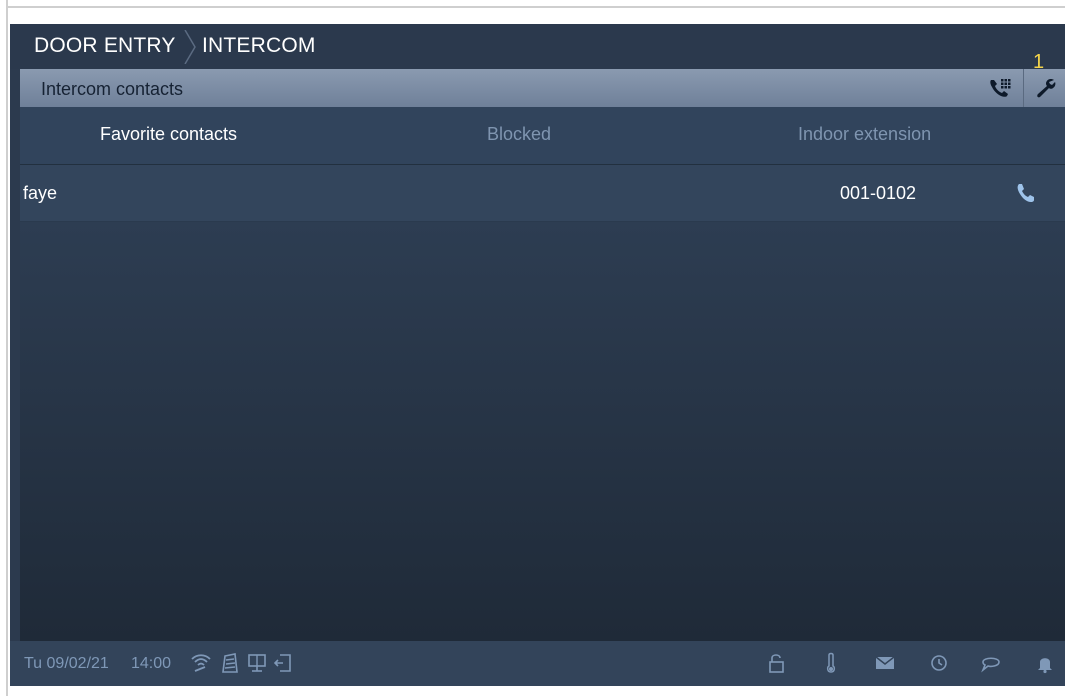 This screenshot has width=1065, height=696. Describe the element at coordinates (991, 663) in the screenshot. I see `chat-icon` at that location.